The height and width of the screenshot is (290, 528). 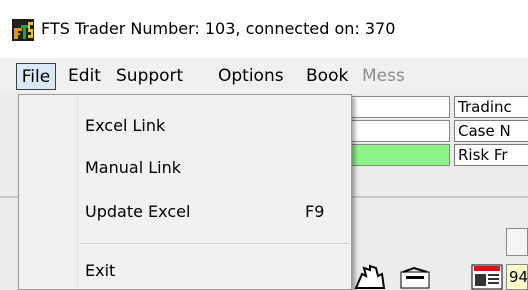 I want to click on menu-options: Options, so click(x=251, y=76).